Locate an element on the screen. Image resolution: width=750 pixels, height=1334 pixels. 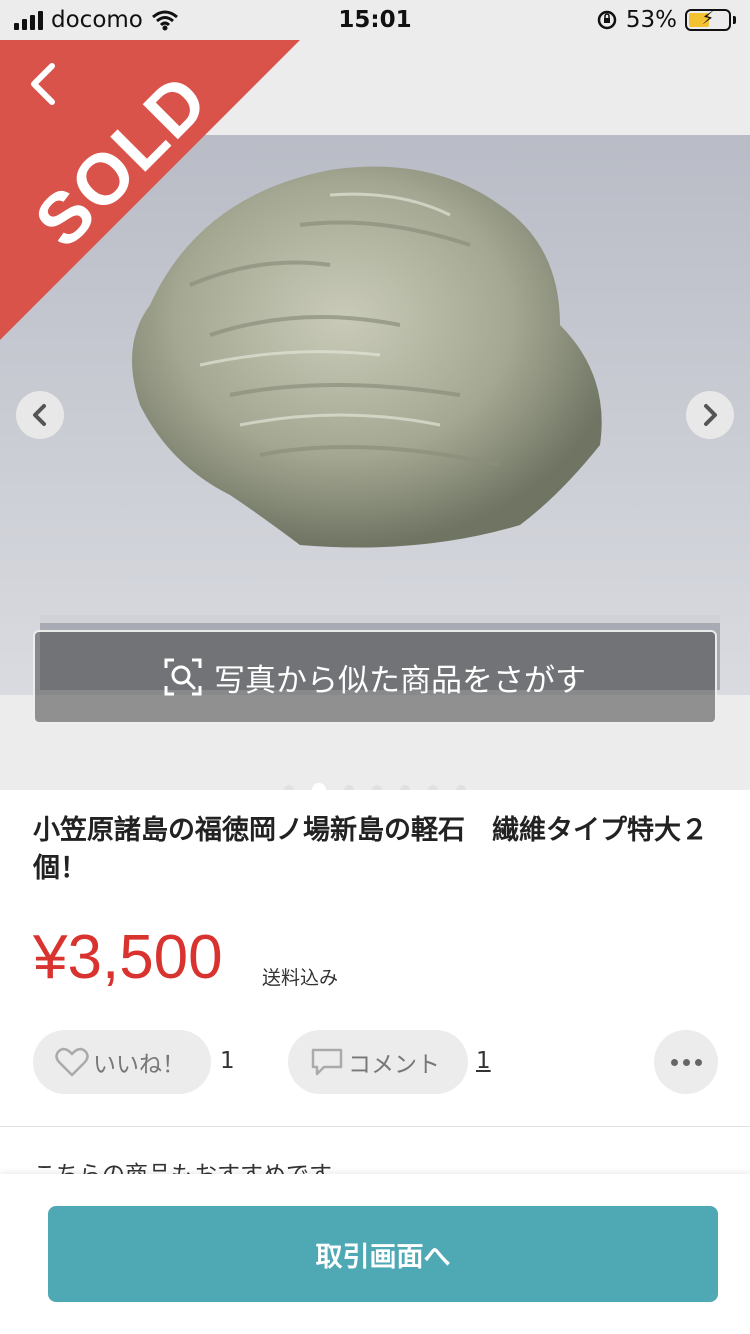
next-photo-button is located at coordinates (710, 415).